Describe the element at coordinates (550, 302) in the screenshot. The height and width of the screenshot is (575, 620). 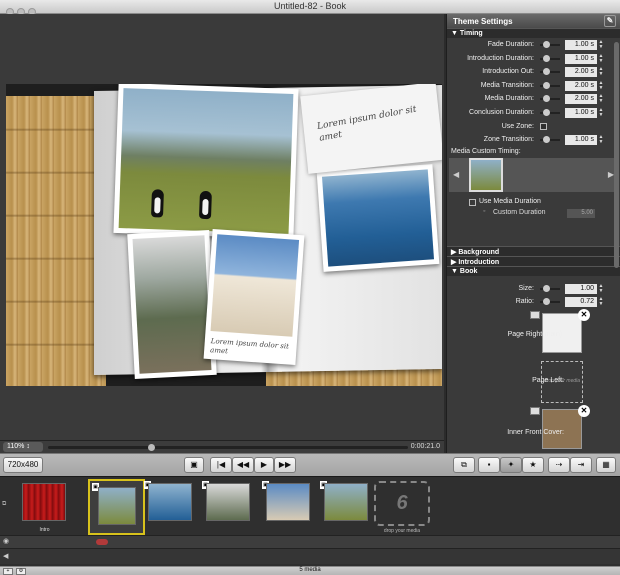
I see `ratio-slider` at that location.